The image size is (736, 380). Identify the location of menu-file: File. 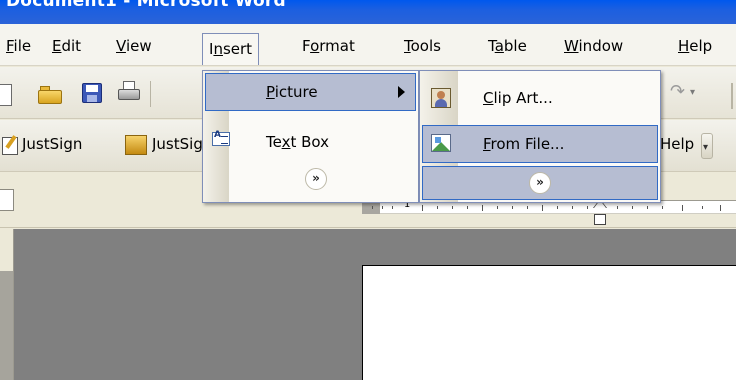
(18, 47).